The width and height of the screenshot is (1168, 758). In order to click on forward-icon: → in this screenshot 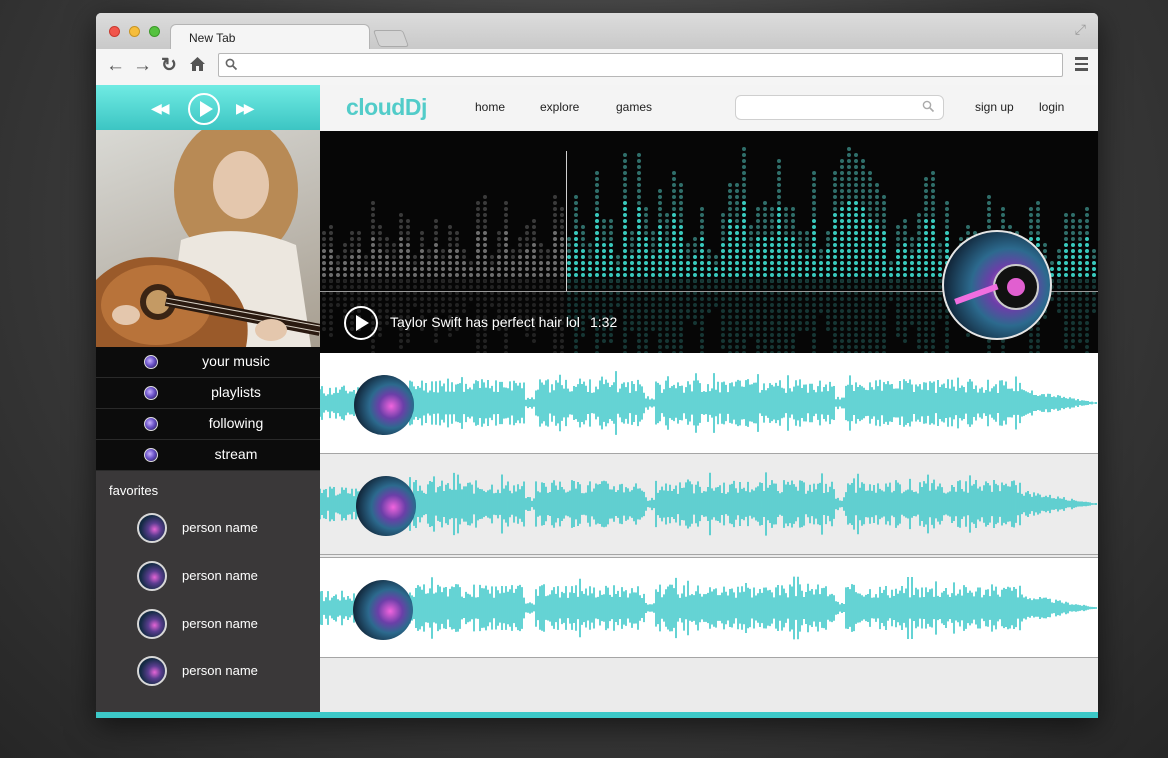, I will do `click(142, 66)`.